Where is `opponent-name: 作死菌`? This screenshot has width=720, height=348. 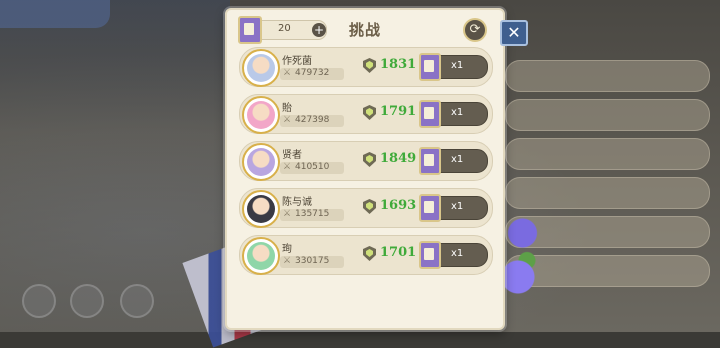 opponent-name: 作死菌 is located at coordinates (297, 61).